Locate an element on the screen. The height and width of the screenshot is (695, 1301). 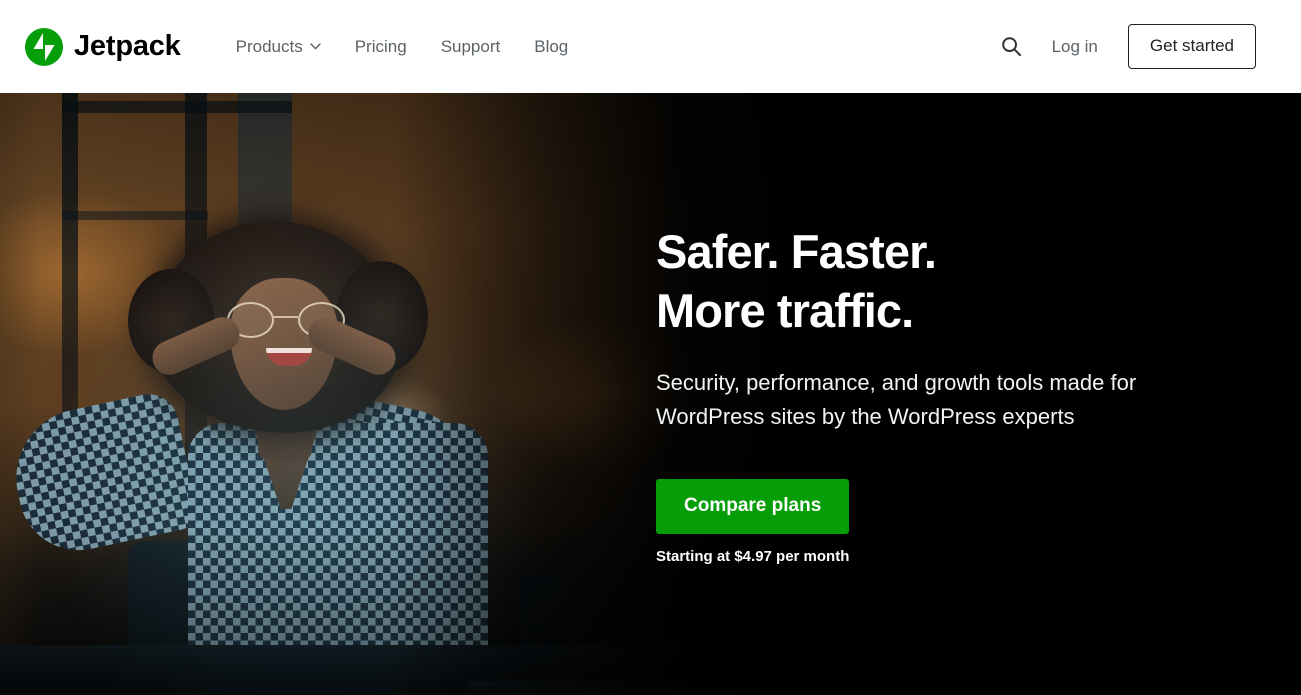
chevron-down-icon is located at coordinates (315, 46).